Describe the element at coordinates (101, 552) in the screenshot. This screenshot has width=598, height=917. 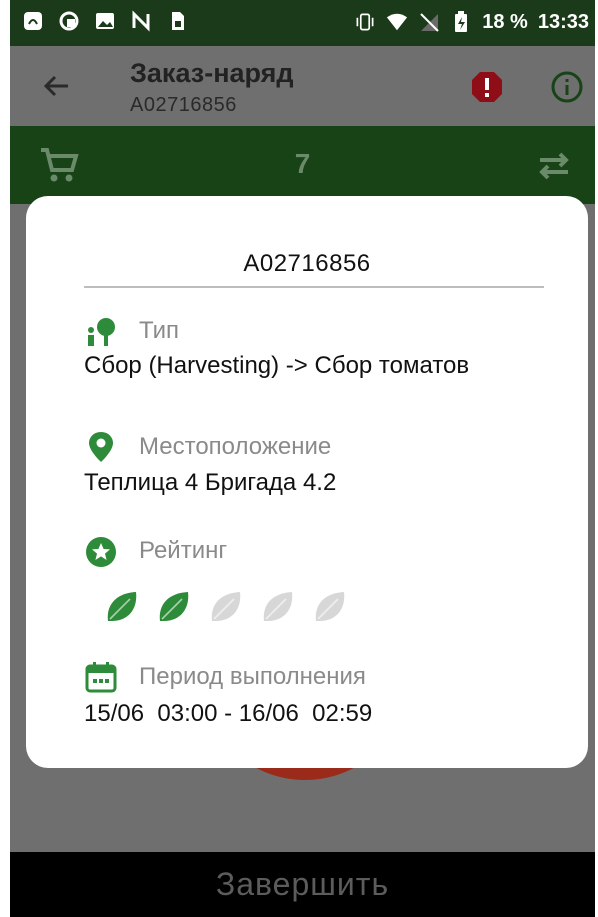
I see `star-circle-icon` at that location.